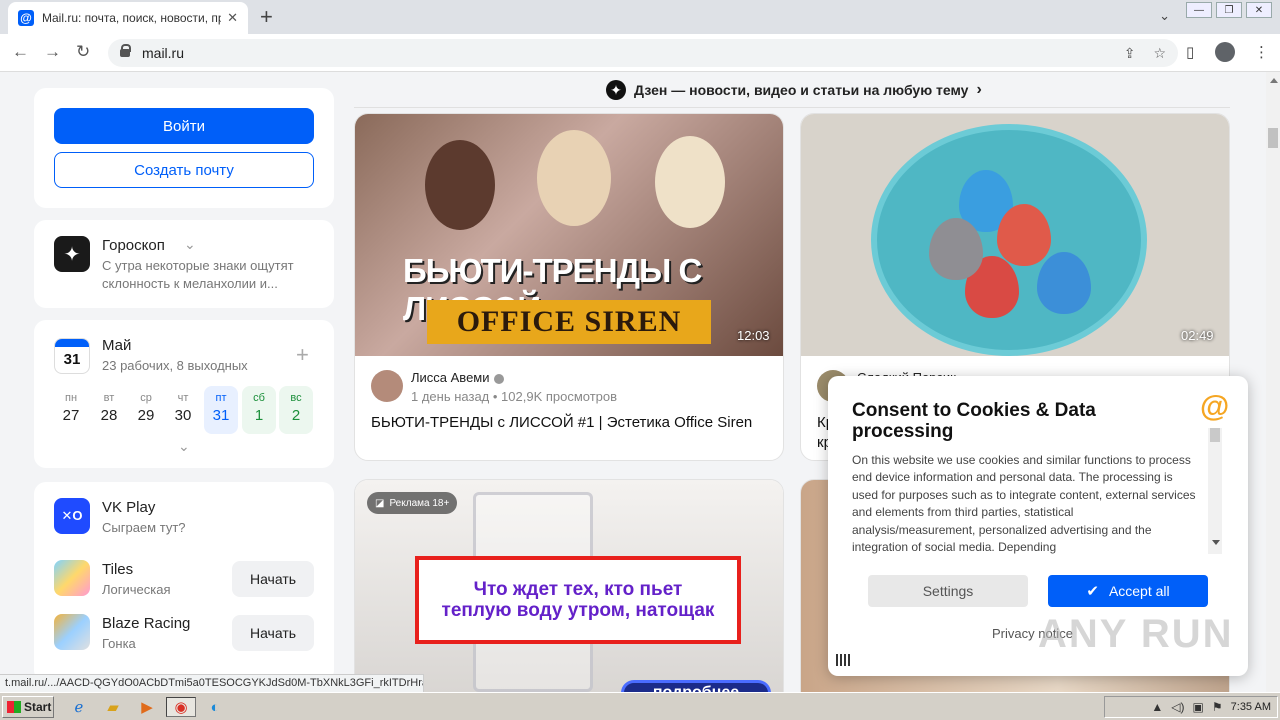  Describe the element at coordinates (136, 589) in the screenshot. I see `tiles-genre: Логическая` at that location.